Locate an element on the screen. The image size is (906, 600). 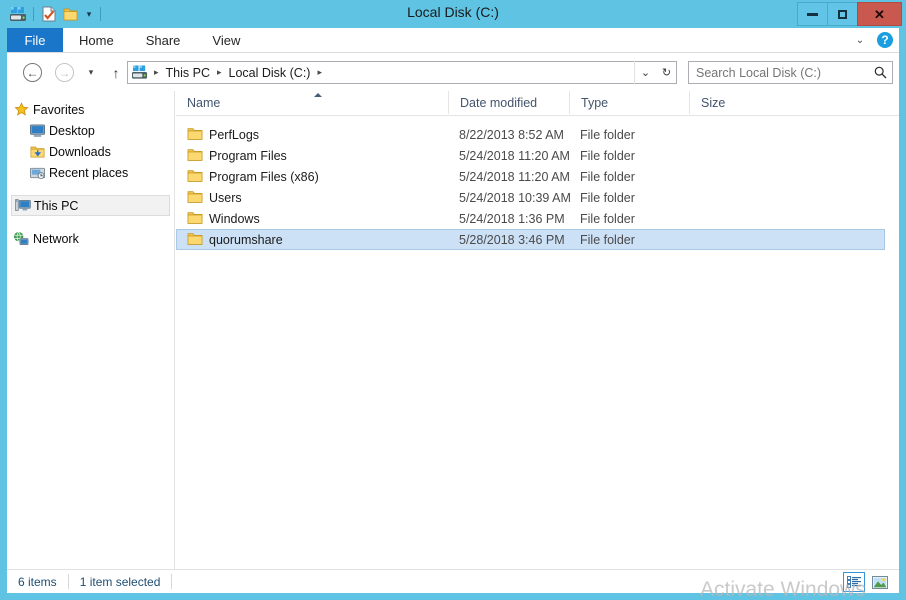
file-name-label: Windows is located at coordinates (234, 218).